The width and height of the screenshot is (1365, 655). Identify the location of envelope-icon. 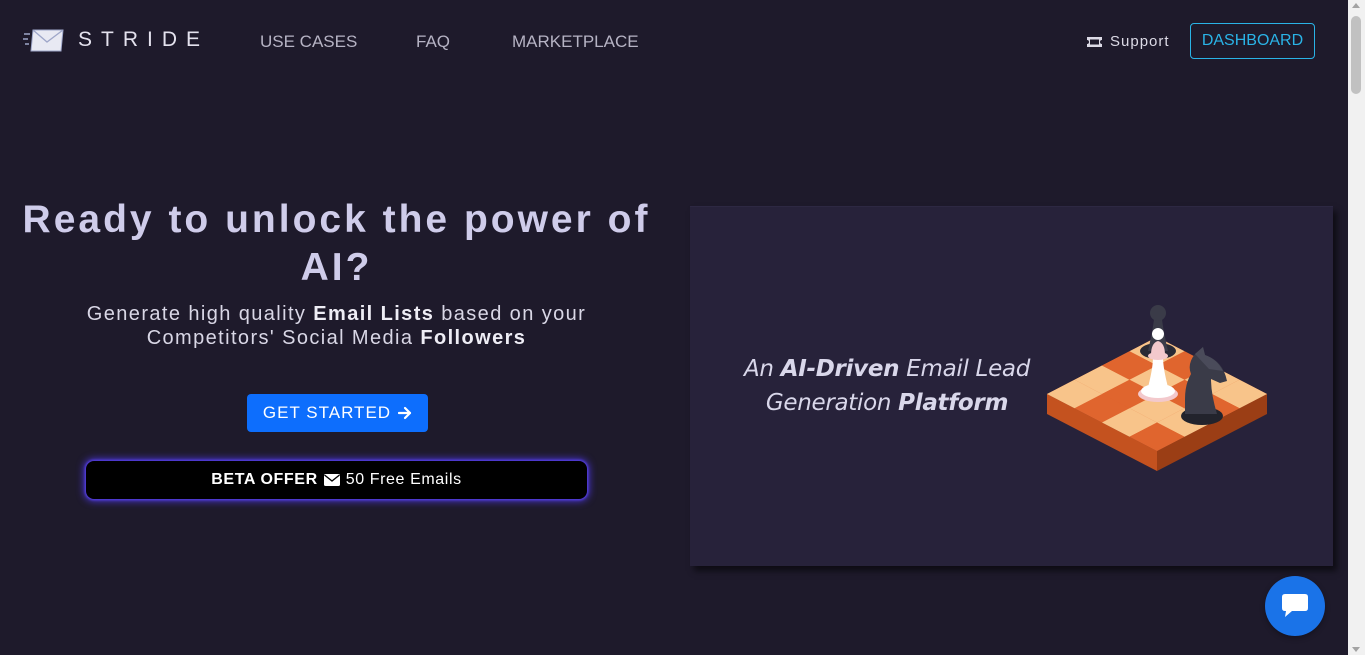
(331, 480).